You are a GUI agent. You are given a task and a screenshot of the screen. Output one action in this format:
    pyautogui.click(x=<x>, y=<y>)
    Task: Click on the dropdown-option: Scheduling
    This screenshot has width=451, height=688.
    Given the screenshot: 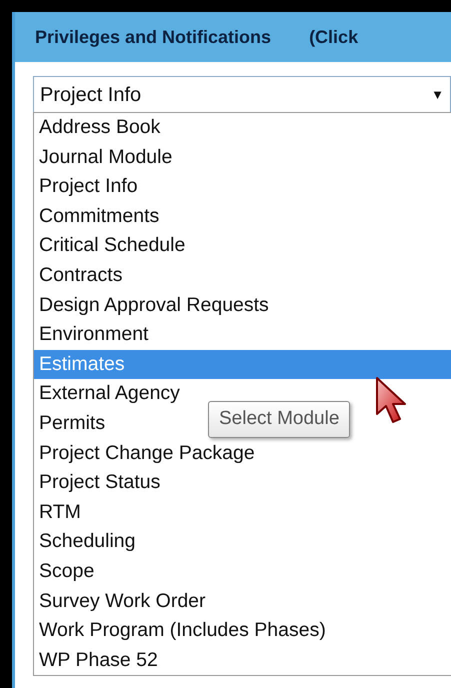 What is the action you would take?
    pyautogui.click(x=87, y=542)
    